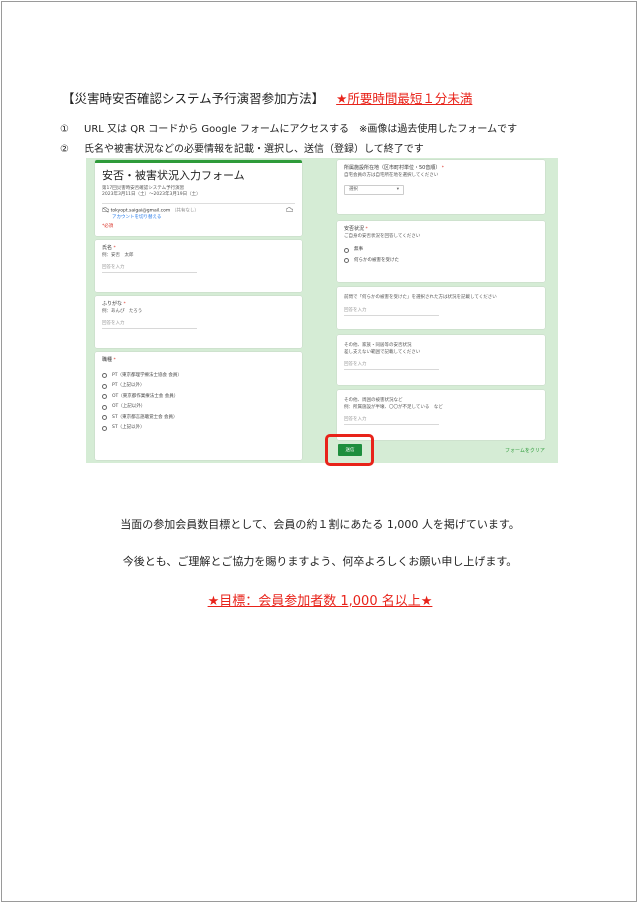 The height and width of the screenshot is (905, 640). I want to click on family-card: その他、家族・同居等の安否状況 差し支えない範囲で記載してください 回答を入力, so click(441, 360).